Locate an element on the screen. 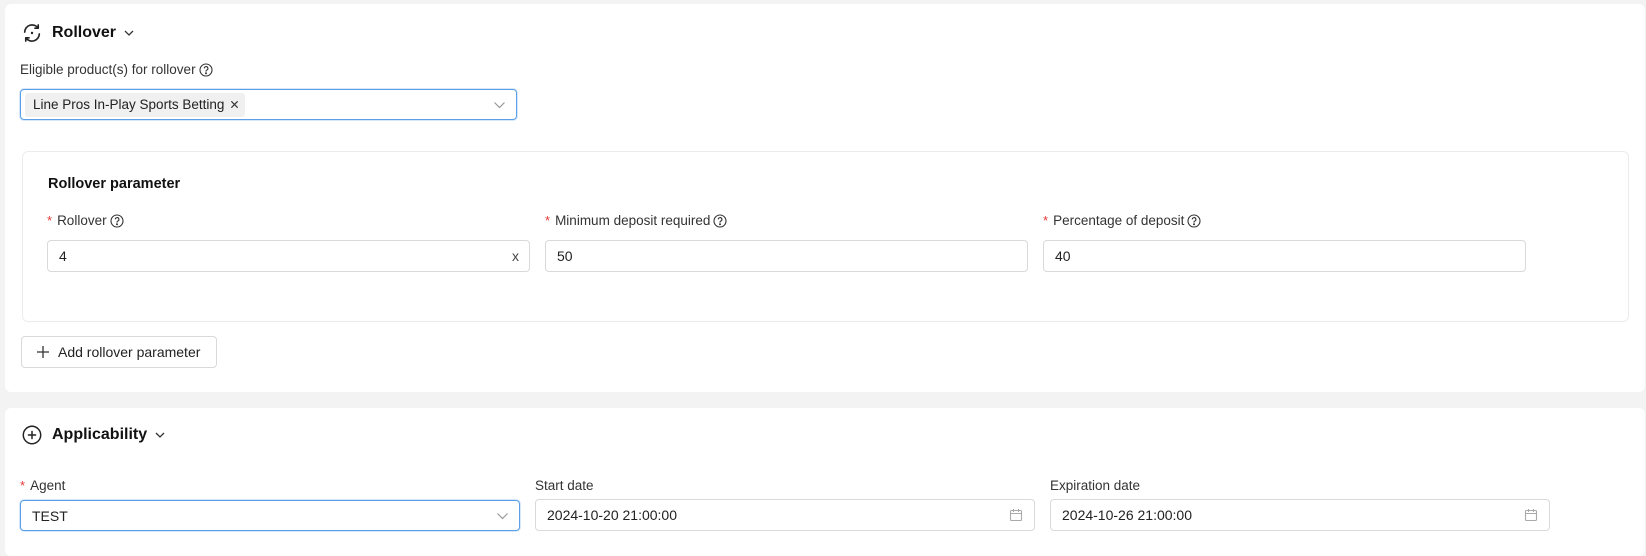 The image size is (1646, 556). rollover-parameter-title: Rollover parameter is located at coordinates (114, 184).